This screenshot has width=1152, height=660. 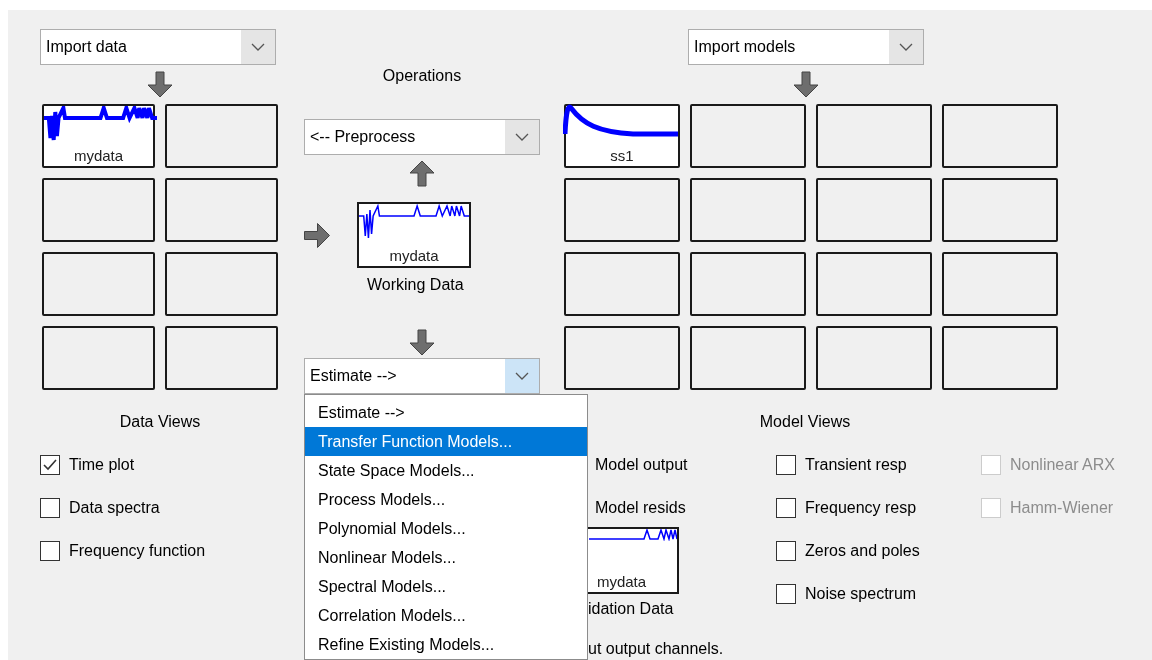 What do you see at coordinates (861, 507) in the screenshot?
I see `checkbox-label: Frequency resp` at bounding box center [861, 507].